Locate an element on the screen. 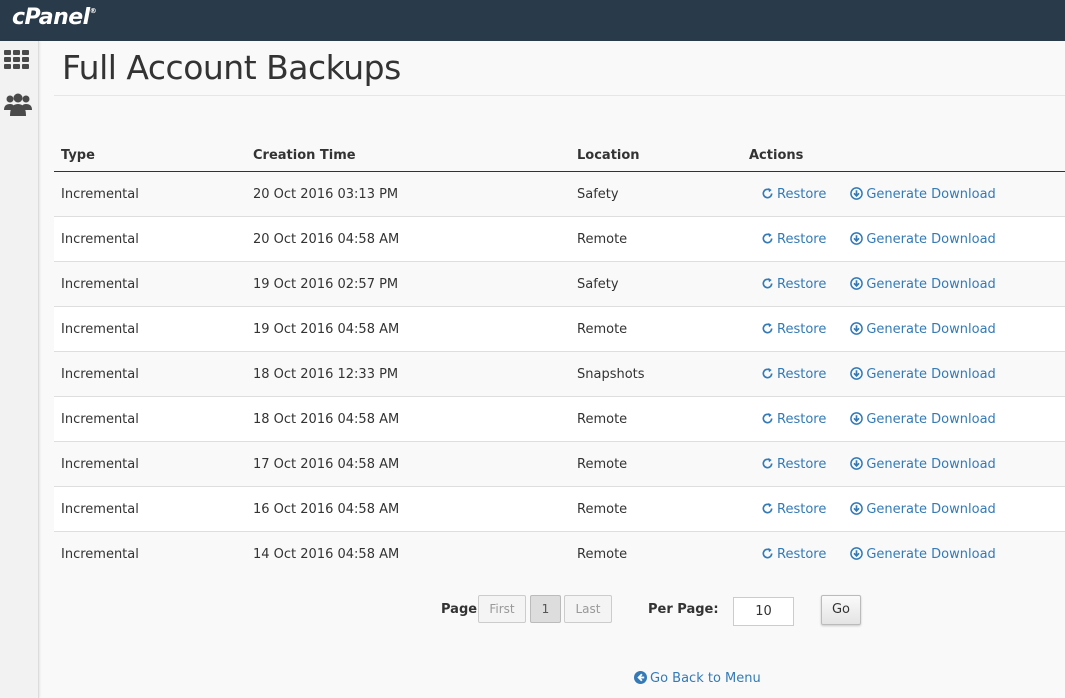 This screenshot has width=1065, height=698. header-creation-time: Creation Time is located at coordinates (408, 156).